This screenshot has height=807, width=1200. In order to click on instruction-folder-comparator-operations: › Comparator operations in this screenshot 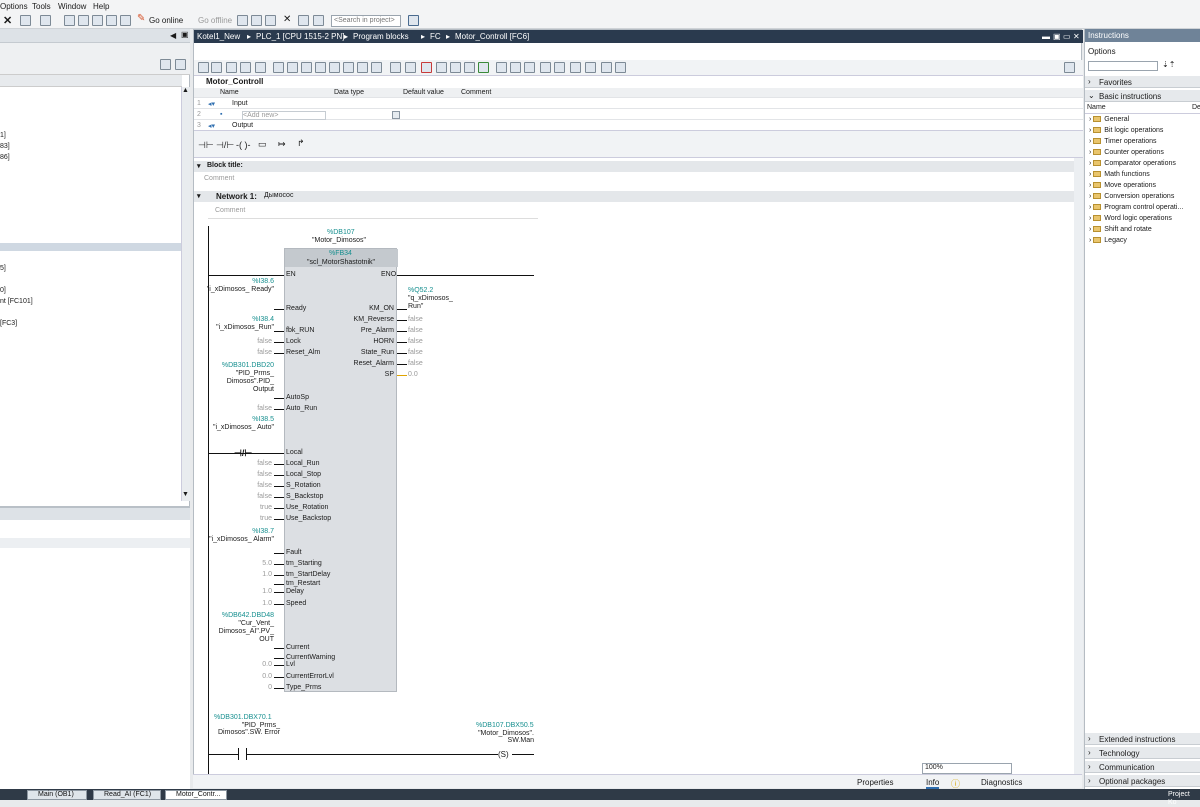, I will do `click(1132, 163)`.